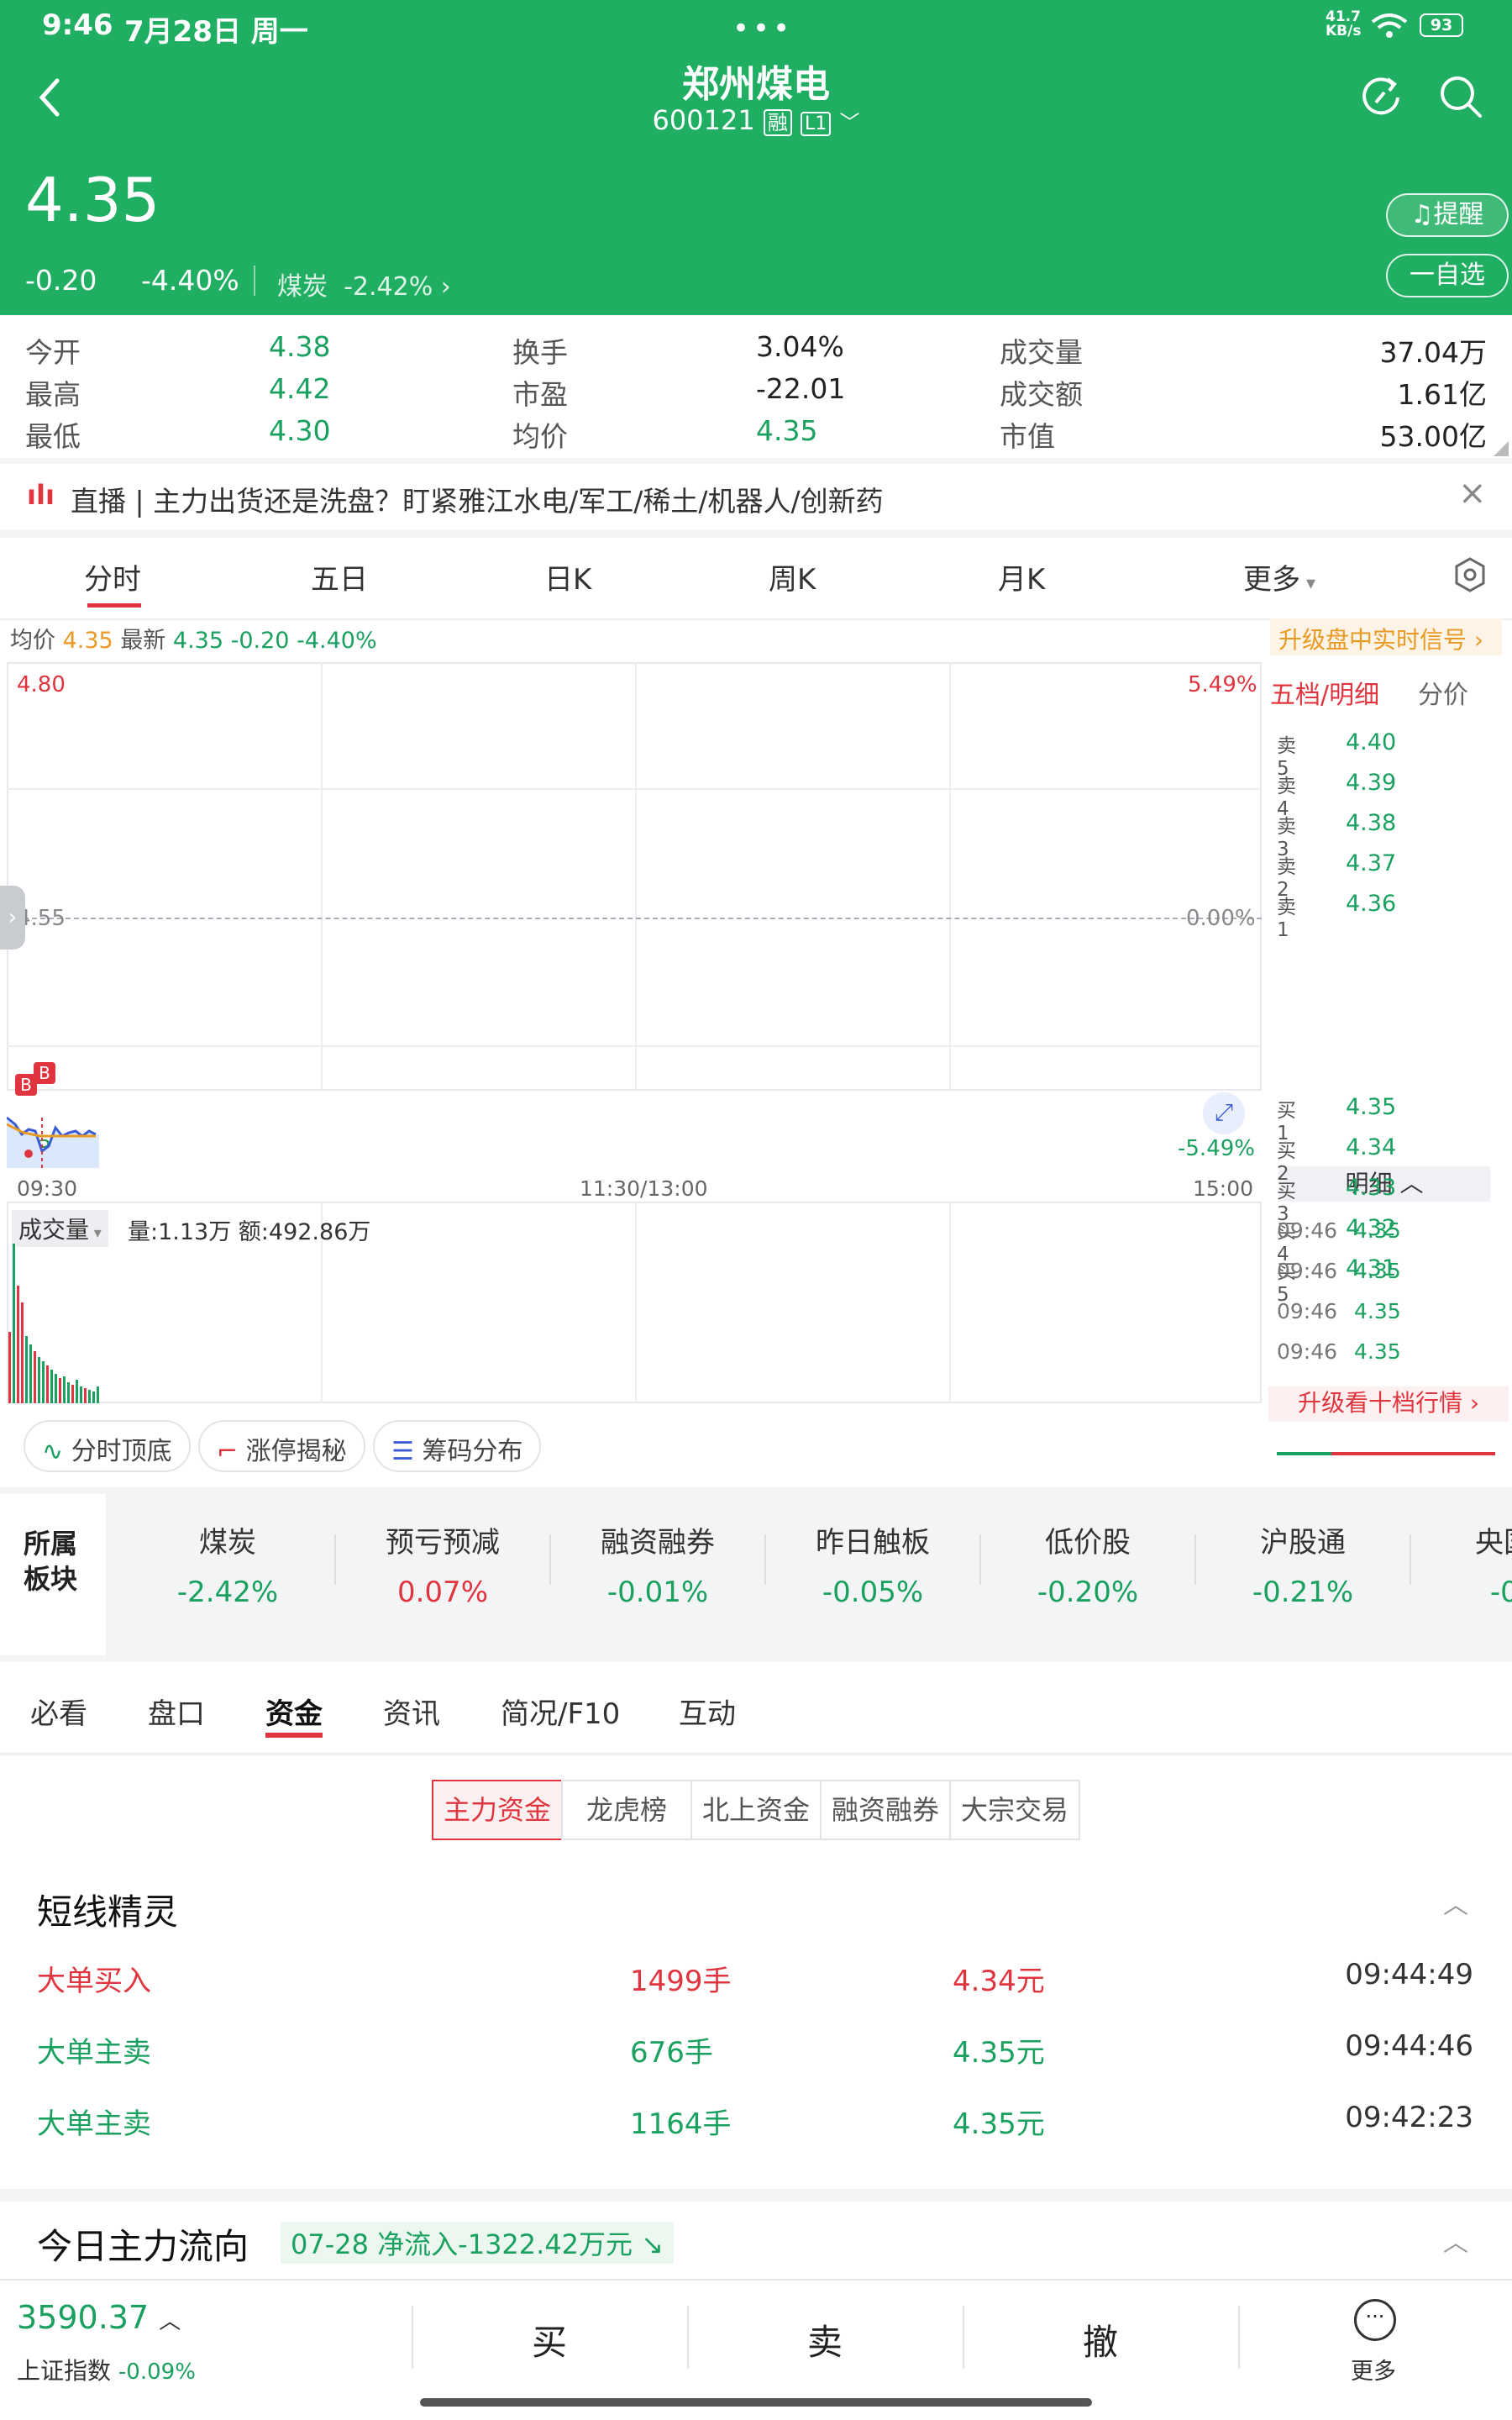 The width and height of the screenshot is (1512, 2420). I want to click on tab-day-k: 日K, so click(567, 576).